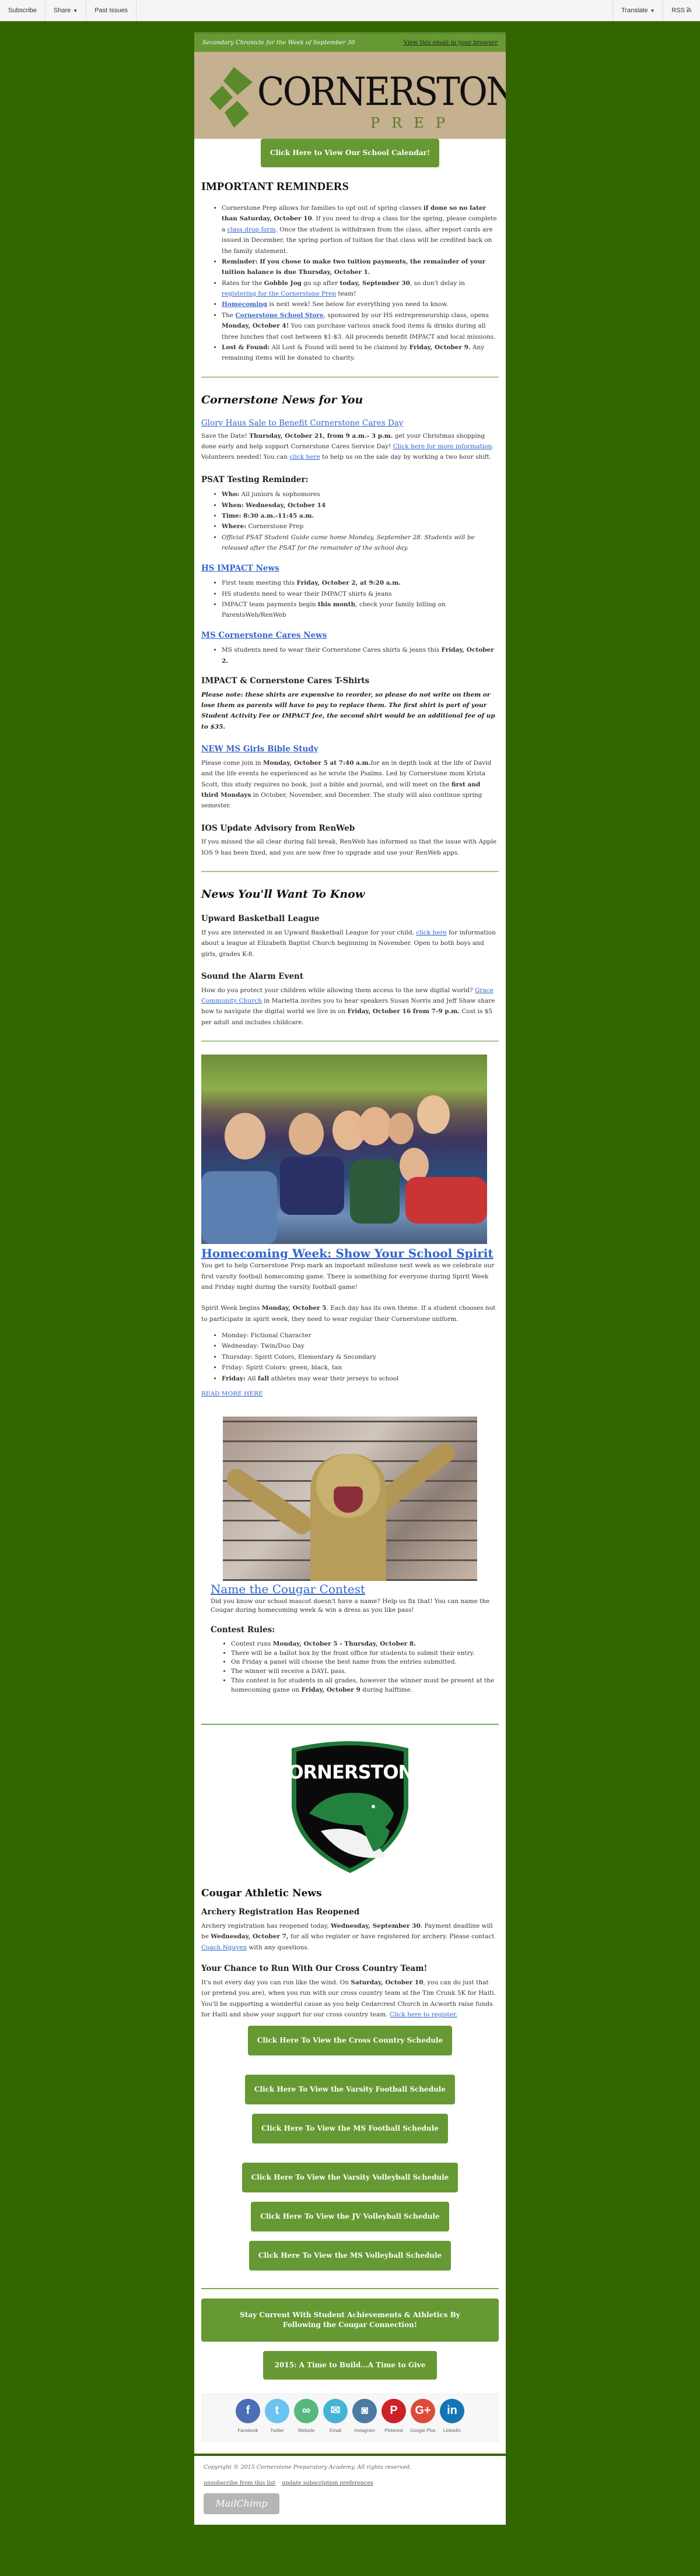 This screenshot has width=700, height=2576. Describe the element at coordinates (279, 293) in the screenshot. I see `gobble-jog-register-link: registering for the Cornerstone Prep` at that location.